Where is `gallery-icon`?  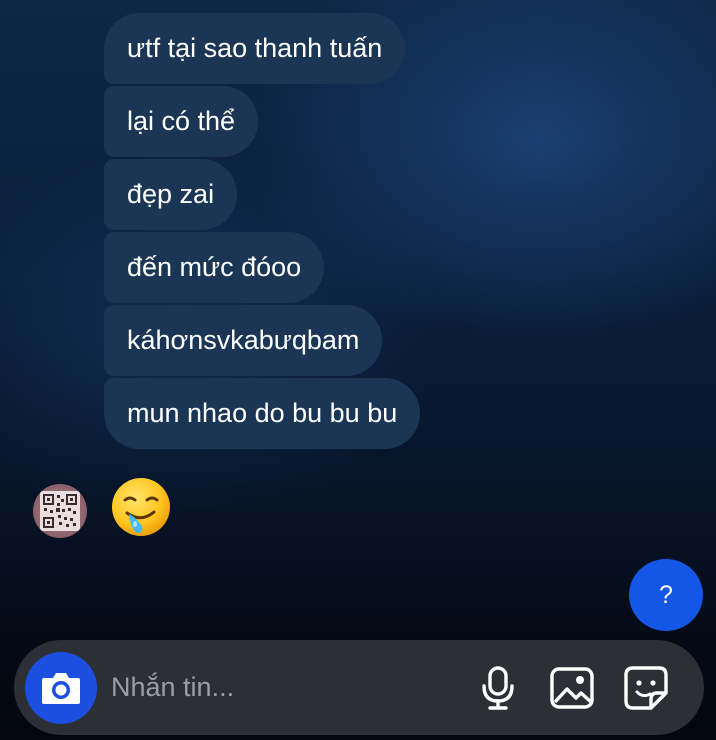
gallery-icon is located at coordinates (572, 688).